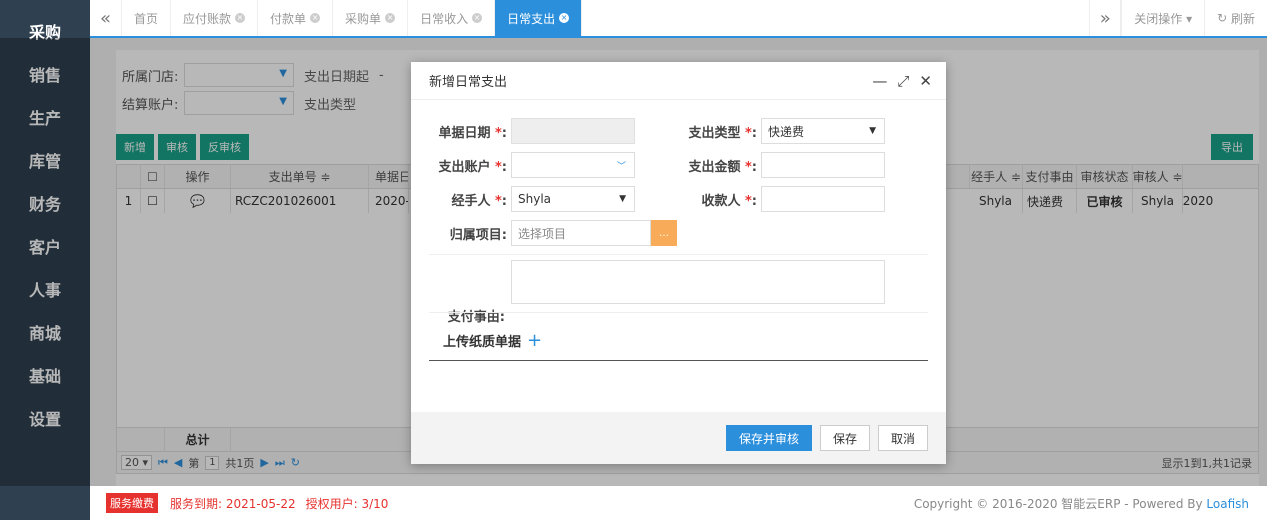  I want to click on amount-label: 支出金额 *:, so click(722, 167).